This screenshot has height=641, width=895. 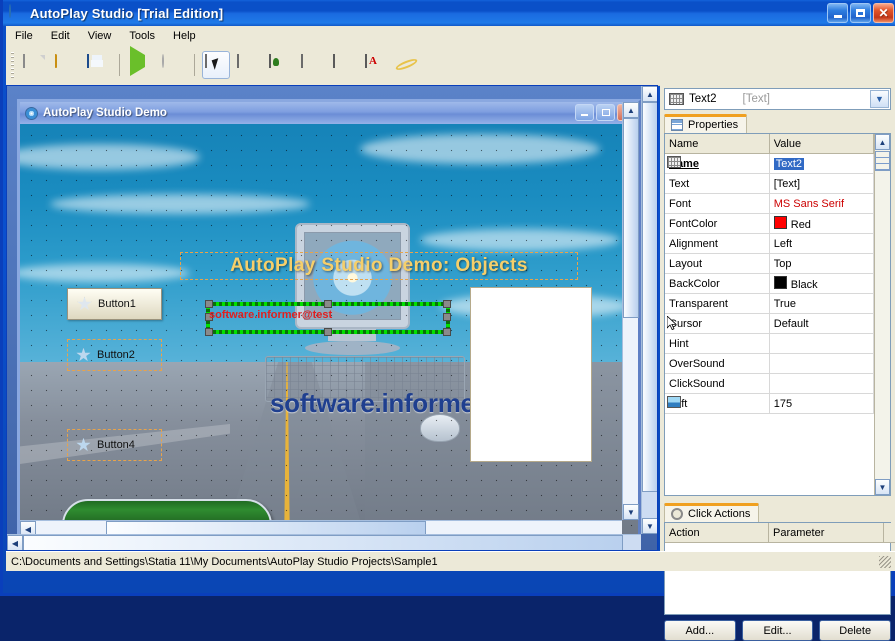 I want to click on label-object-icon, so click(x=312, y=65).